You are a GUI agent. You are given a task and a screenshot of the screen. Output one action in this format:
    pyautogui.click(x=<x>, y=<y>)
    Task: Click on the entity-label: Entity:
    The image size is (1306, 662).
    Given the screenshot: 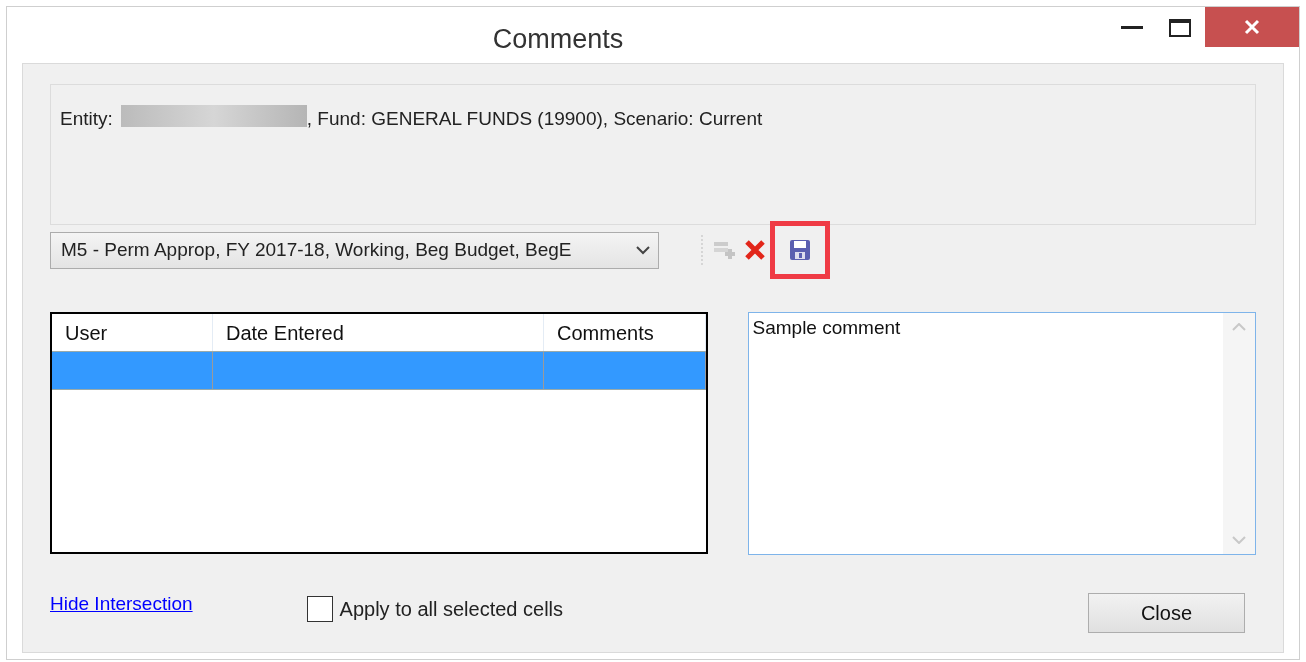 What is the action you would take?
    pyautogui.click(x=86, y=119)
    